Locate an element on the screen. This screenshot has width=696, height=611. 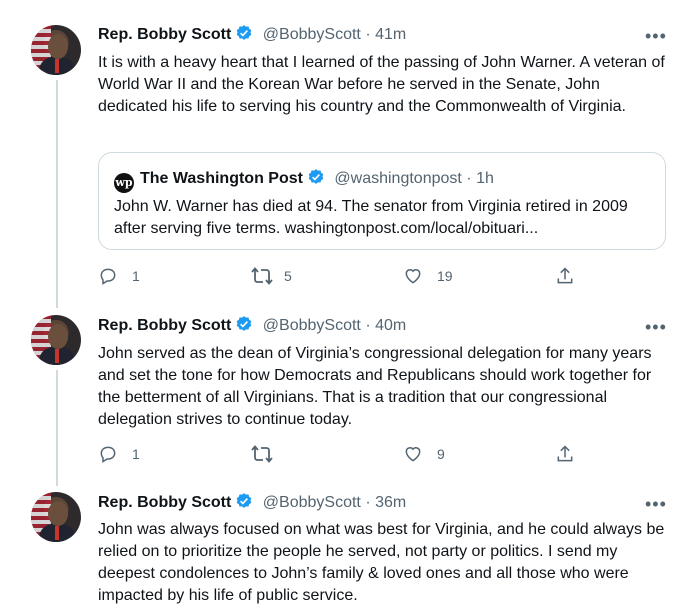
tweet-header: Rep. Bobby Scott @BobbyScott · 41m is located at coordinates (252, 35).